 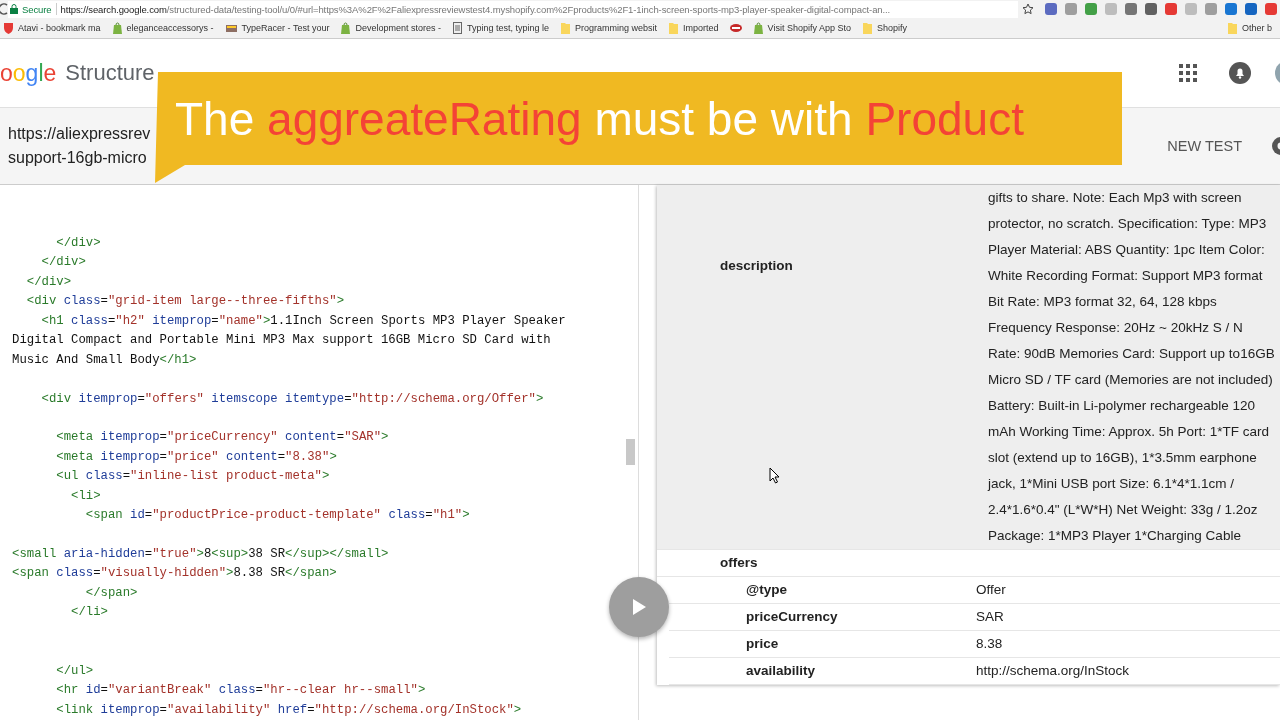 What do you see at coordinates (8, 28) in the screenshot?
I see `shield-icon` at bounding box center [8, 28].